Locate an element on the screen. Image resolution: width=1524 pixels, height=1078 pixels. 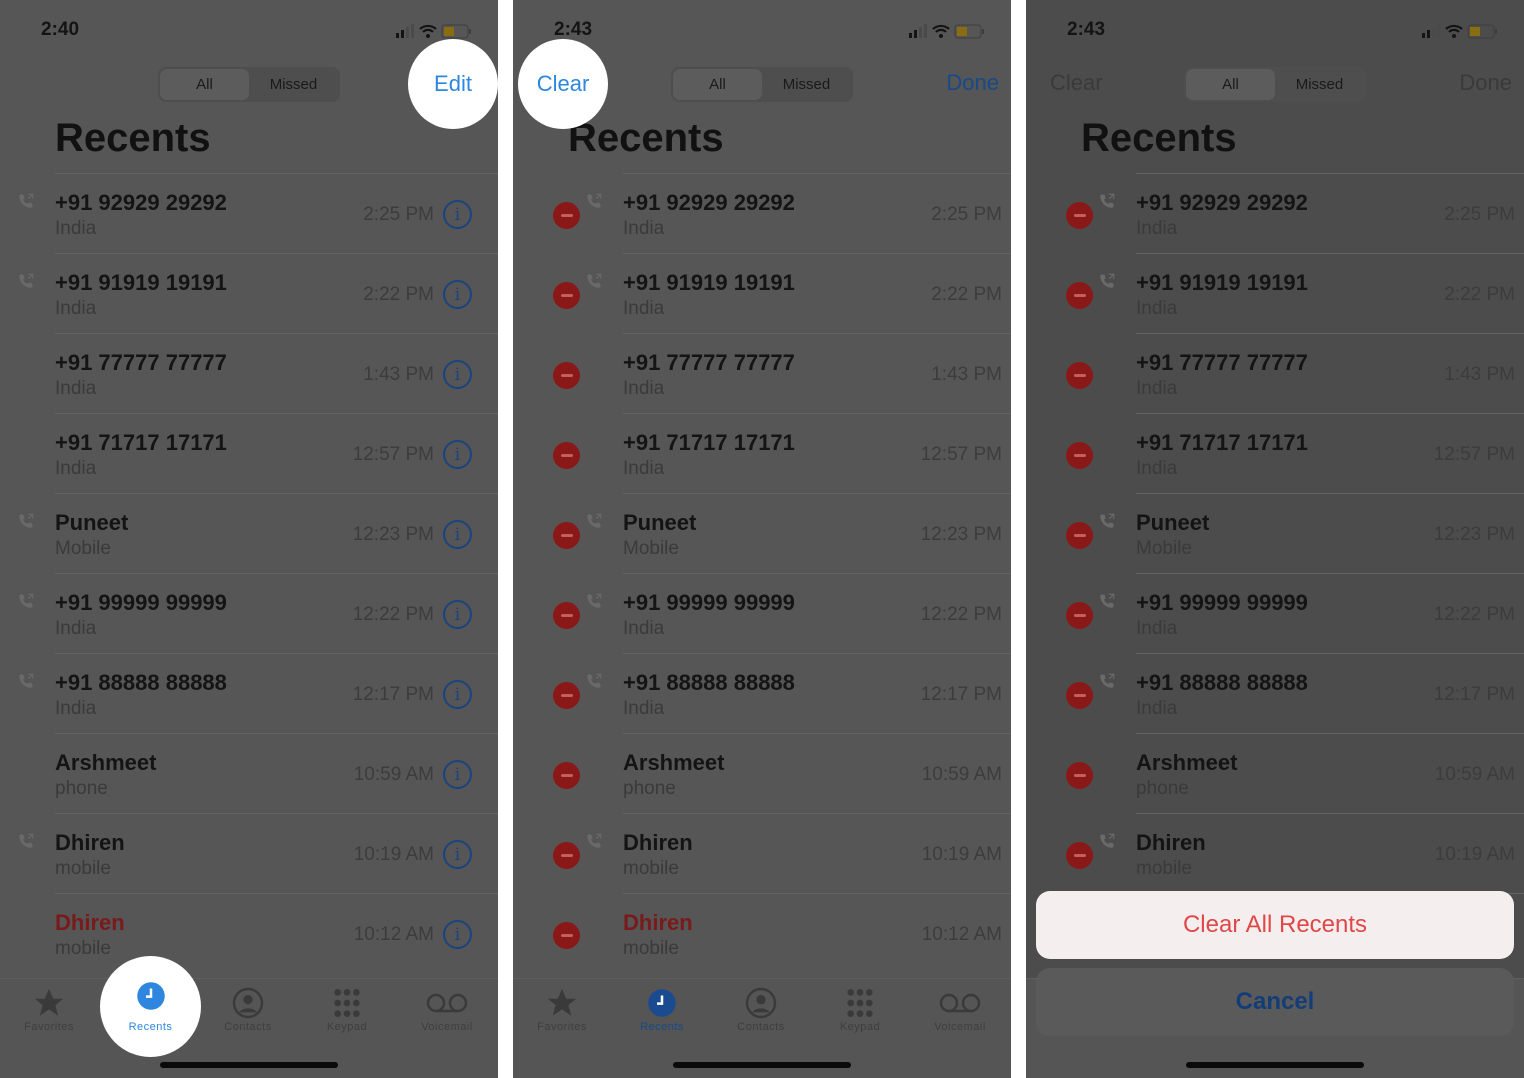
caller-name: +91 91919 19191 is located at coordinates (709, 282).